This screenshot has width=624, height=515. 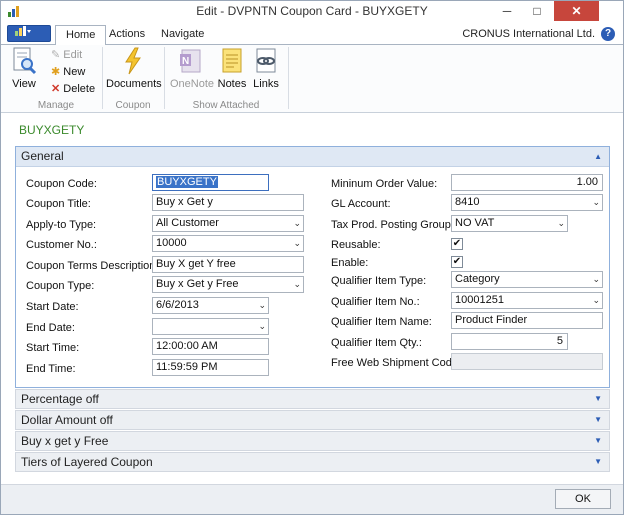 I want to click on app-menu-icon, so click(x=23, y=31).